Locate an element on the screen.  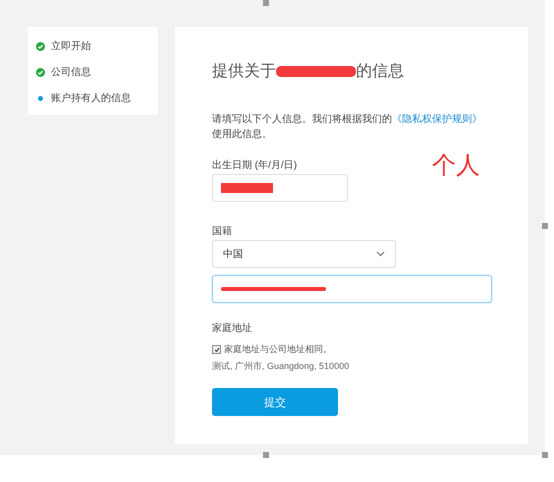
handwritten-note: 个人 is located at coordinates (456, 165).